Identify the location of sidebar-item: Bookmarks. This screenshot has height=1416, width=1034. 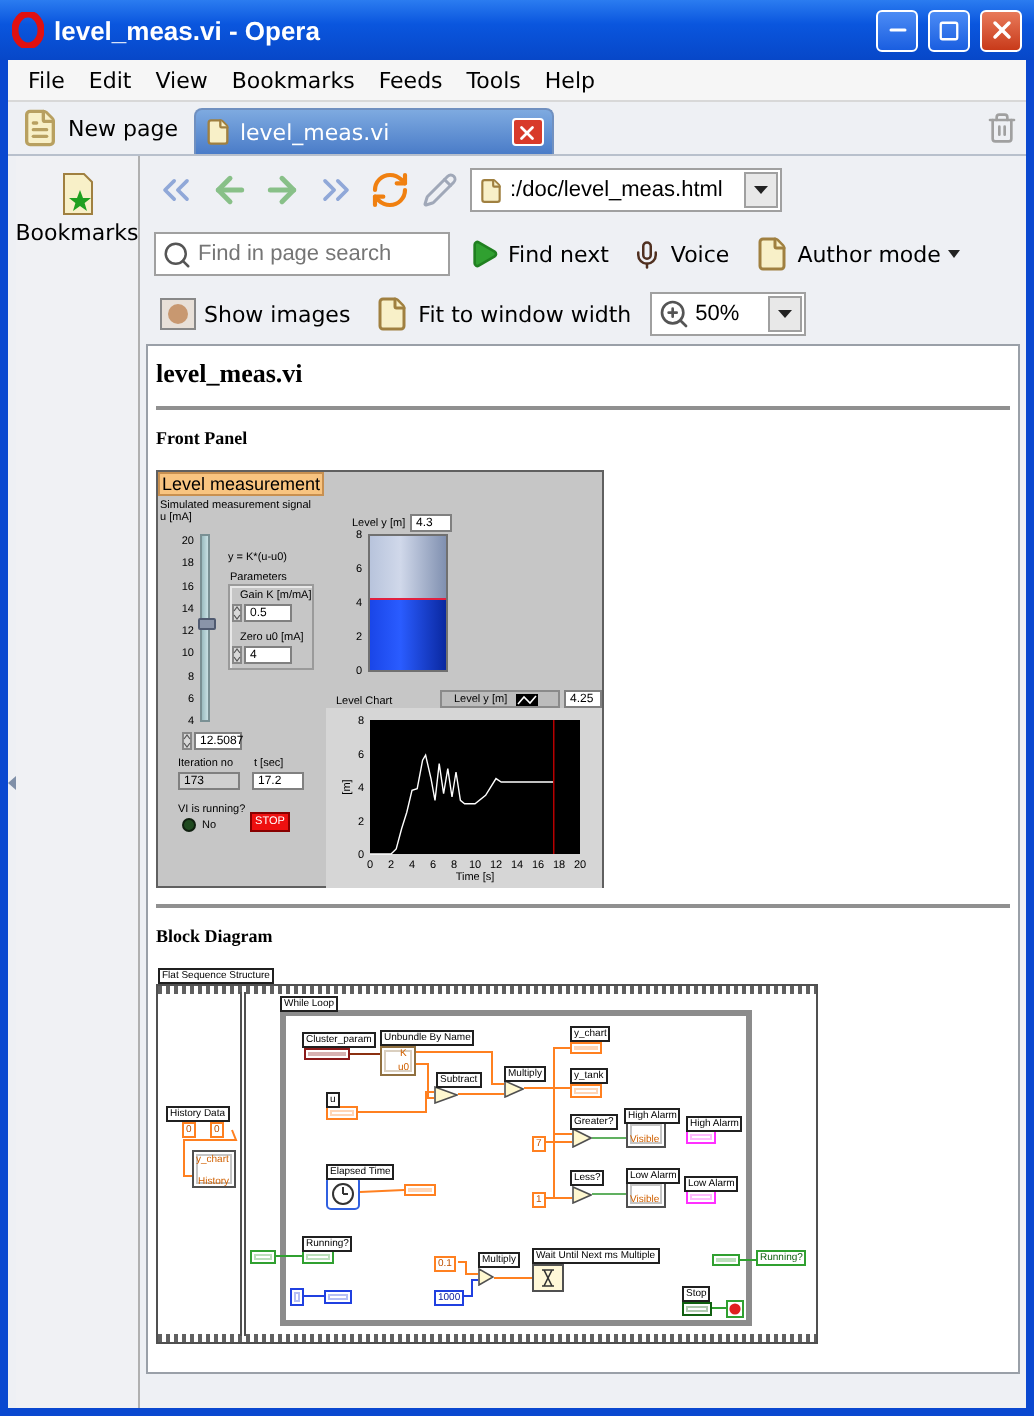
(77, 209).